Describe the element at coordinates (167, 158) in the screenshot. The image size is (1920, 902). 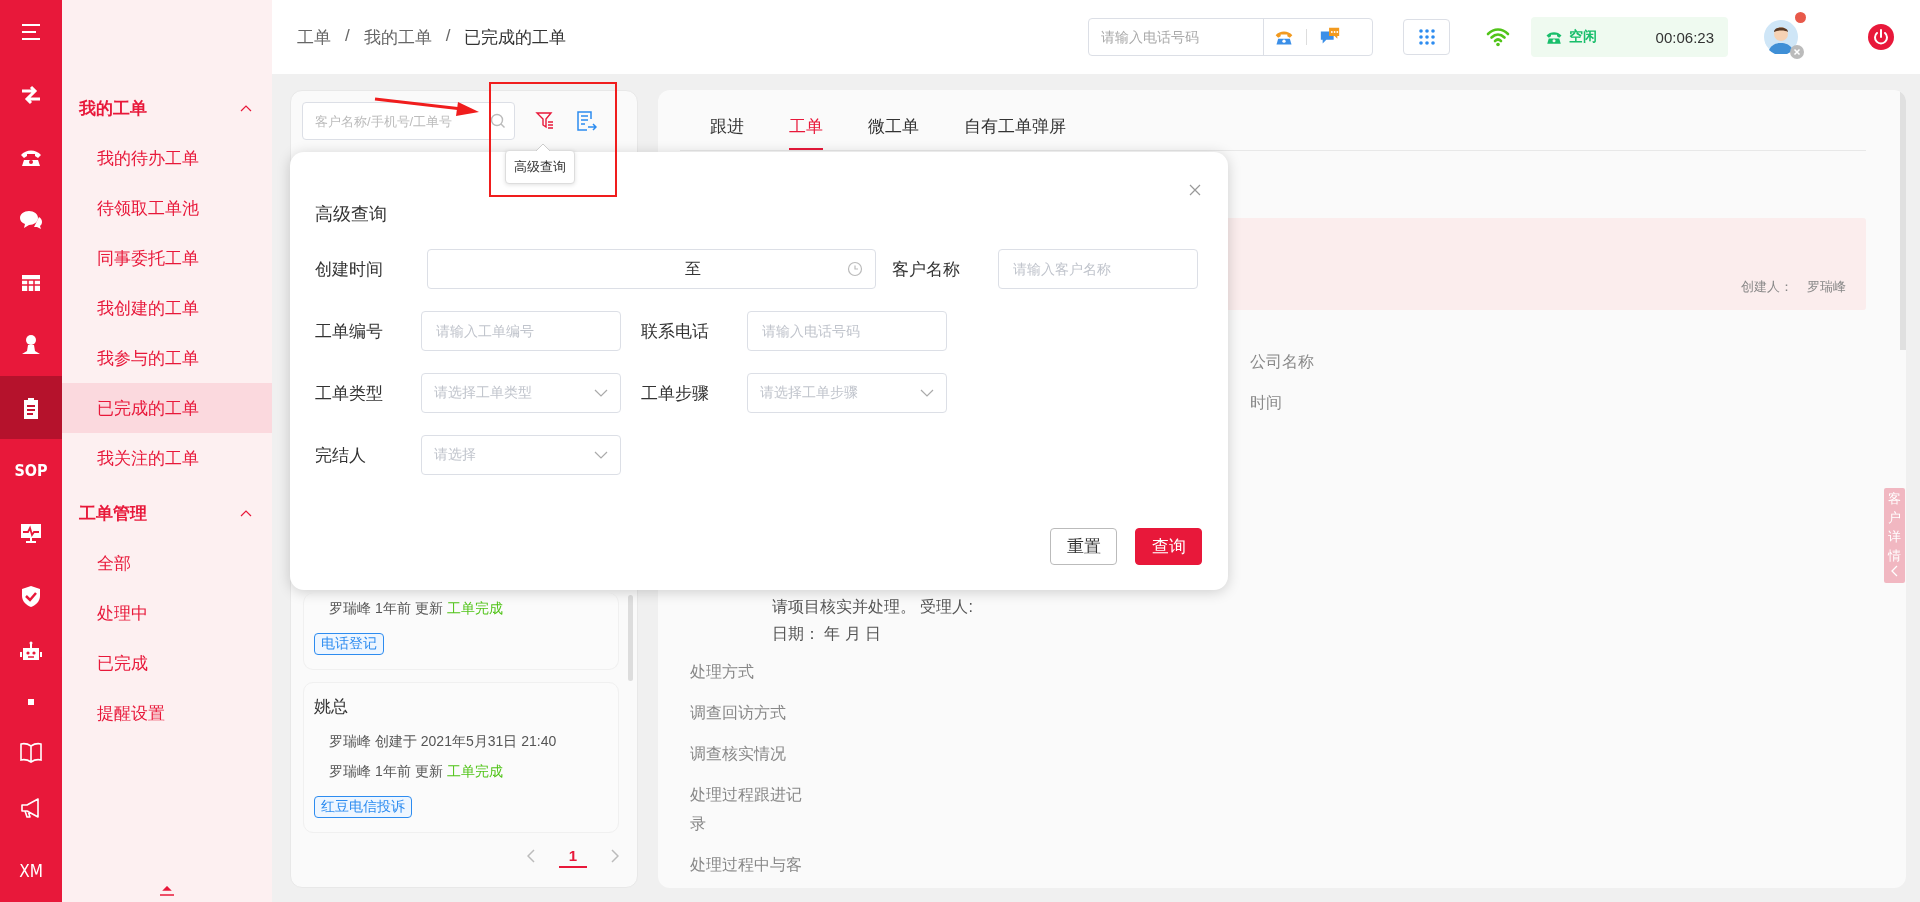
I see `sidebar-item: 我的待办工单` at that location.